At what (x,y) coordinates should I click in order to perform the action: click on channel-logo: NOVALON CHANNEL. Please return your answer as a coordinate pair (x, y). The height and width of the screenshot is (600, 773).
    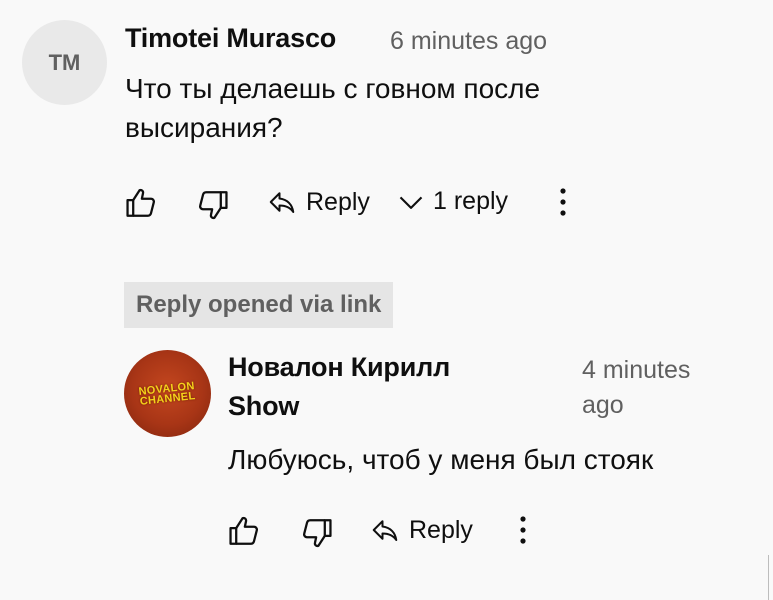
    Looking at the image, I should click on (167, 393).